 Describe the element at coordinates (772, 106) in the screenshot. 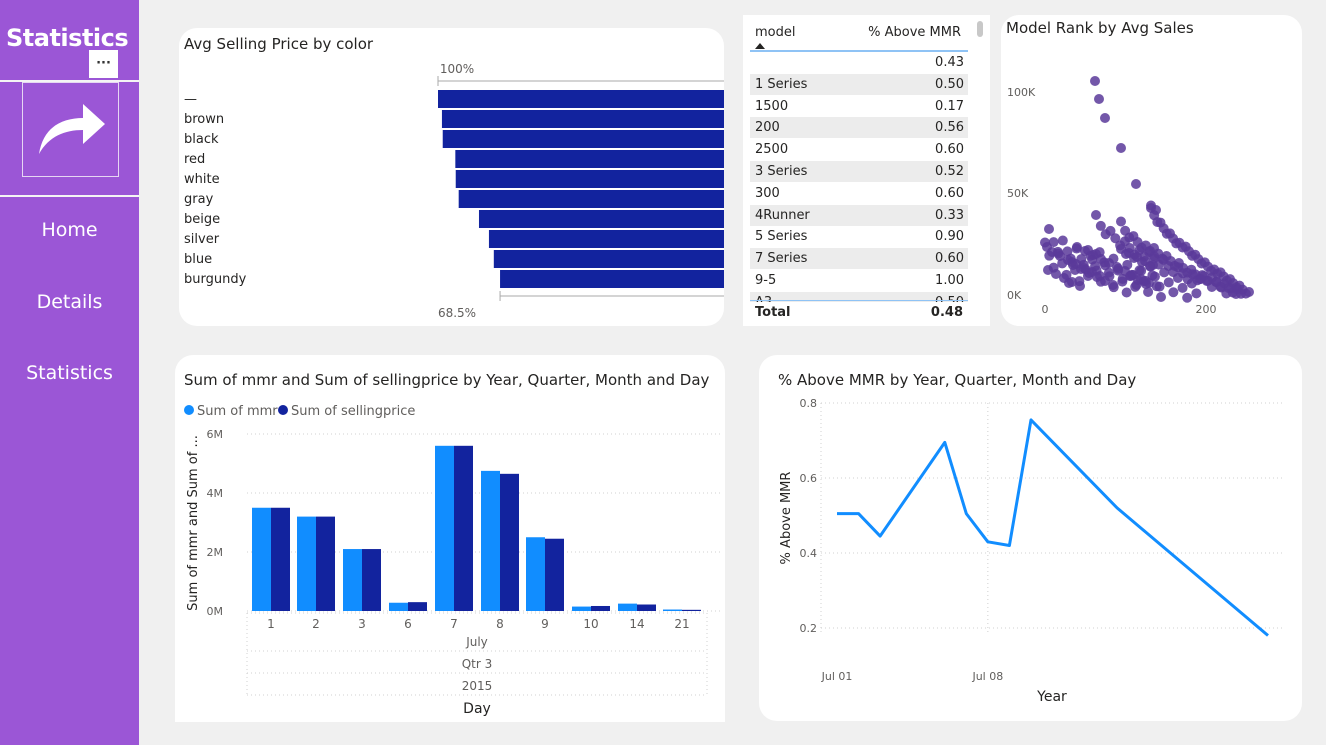

I see `cell-model: 1500` at that location.